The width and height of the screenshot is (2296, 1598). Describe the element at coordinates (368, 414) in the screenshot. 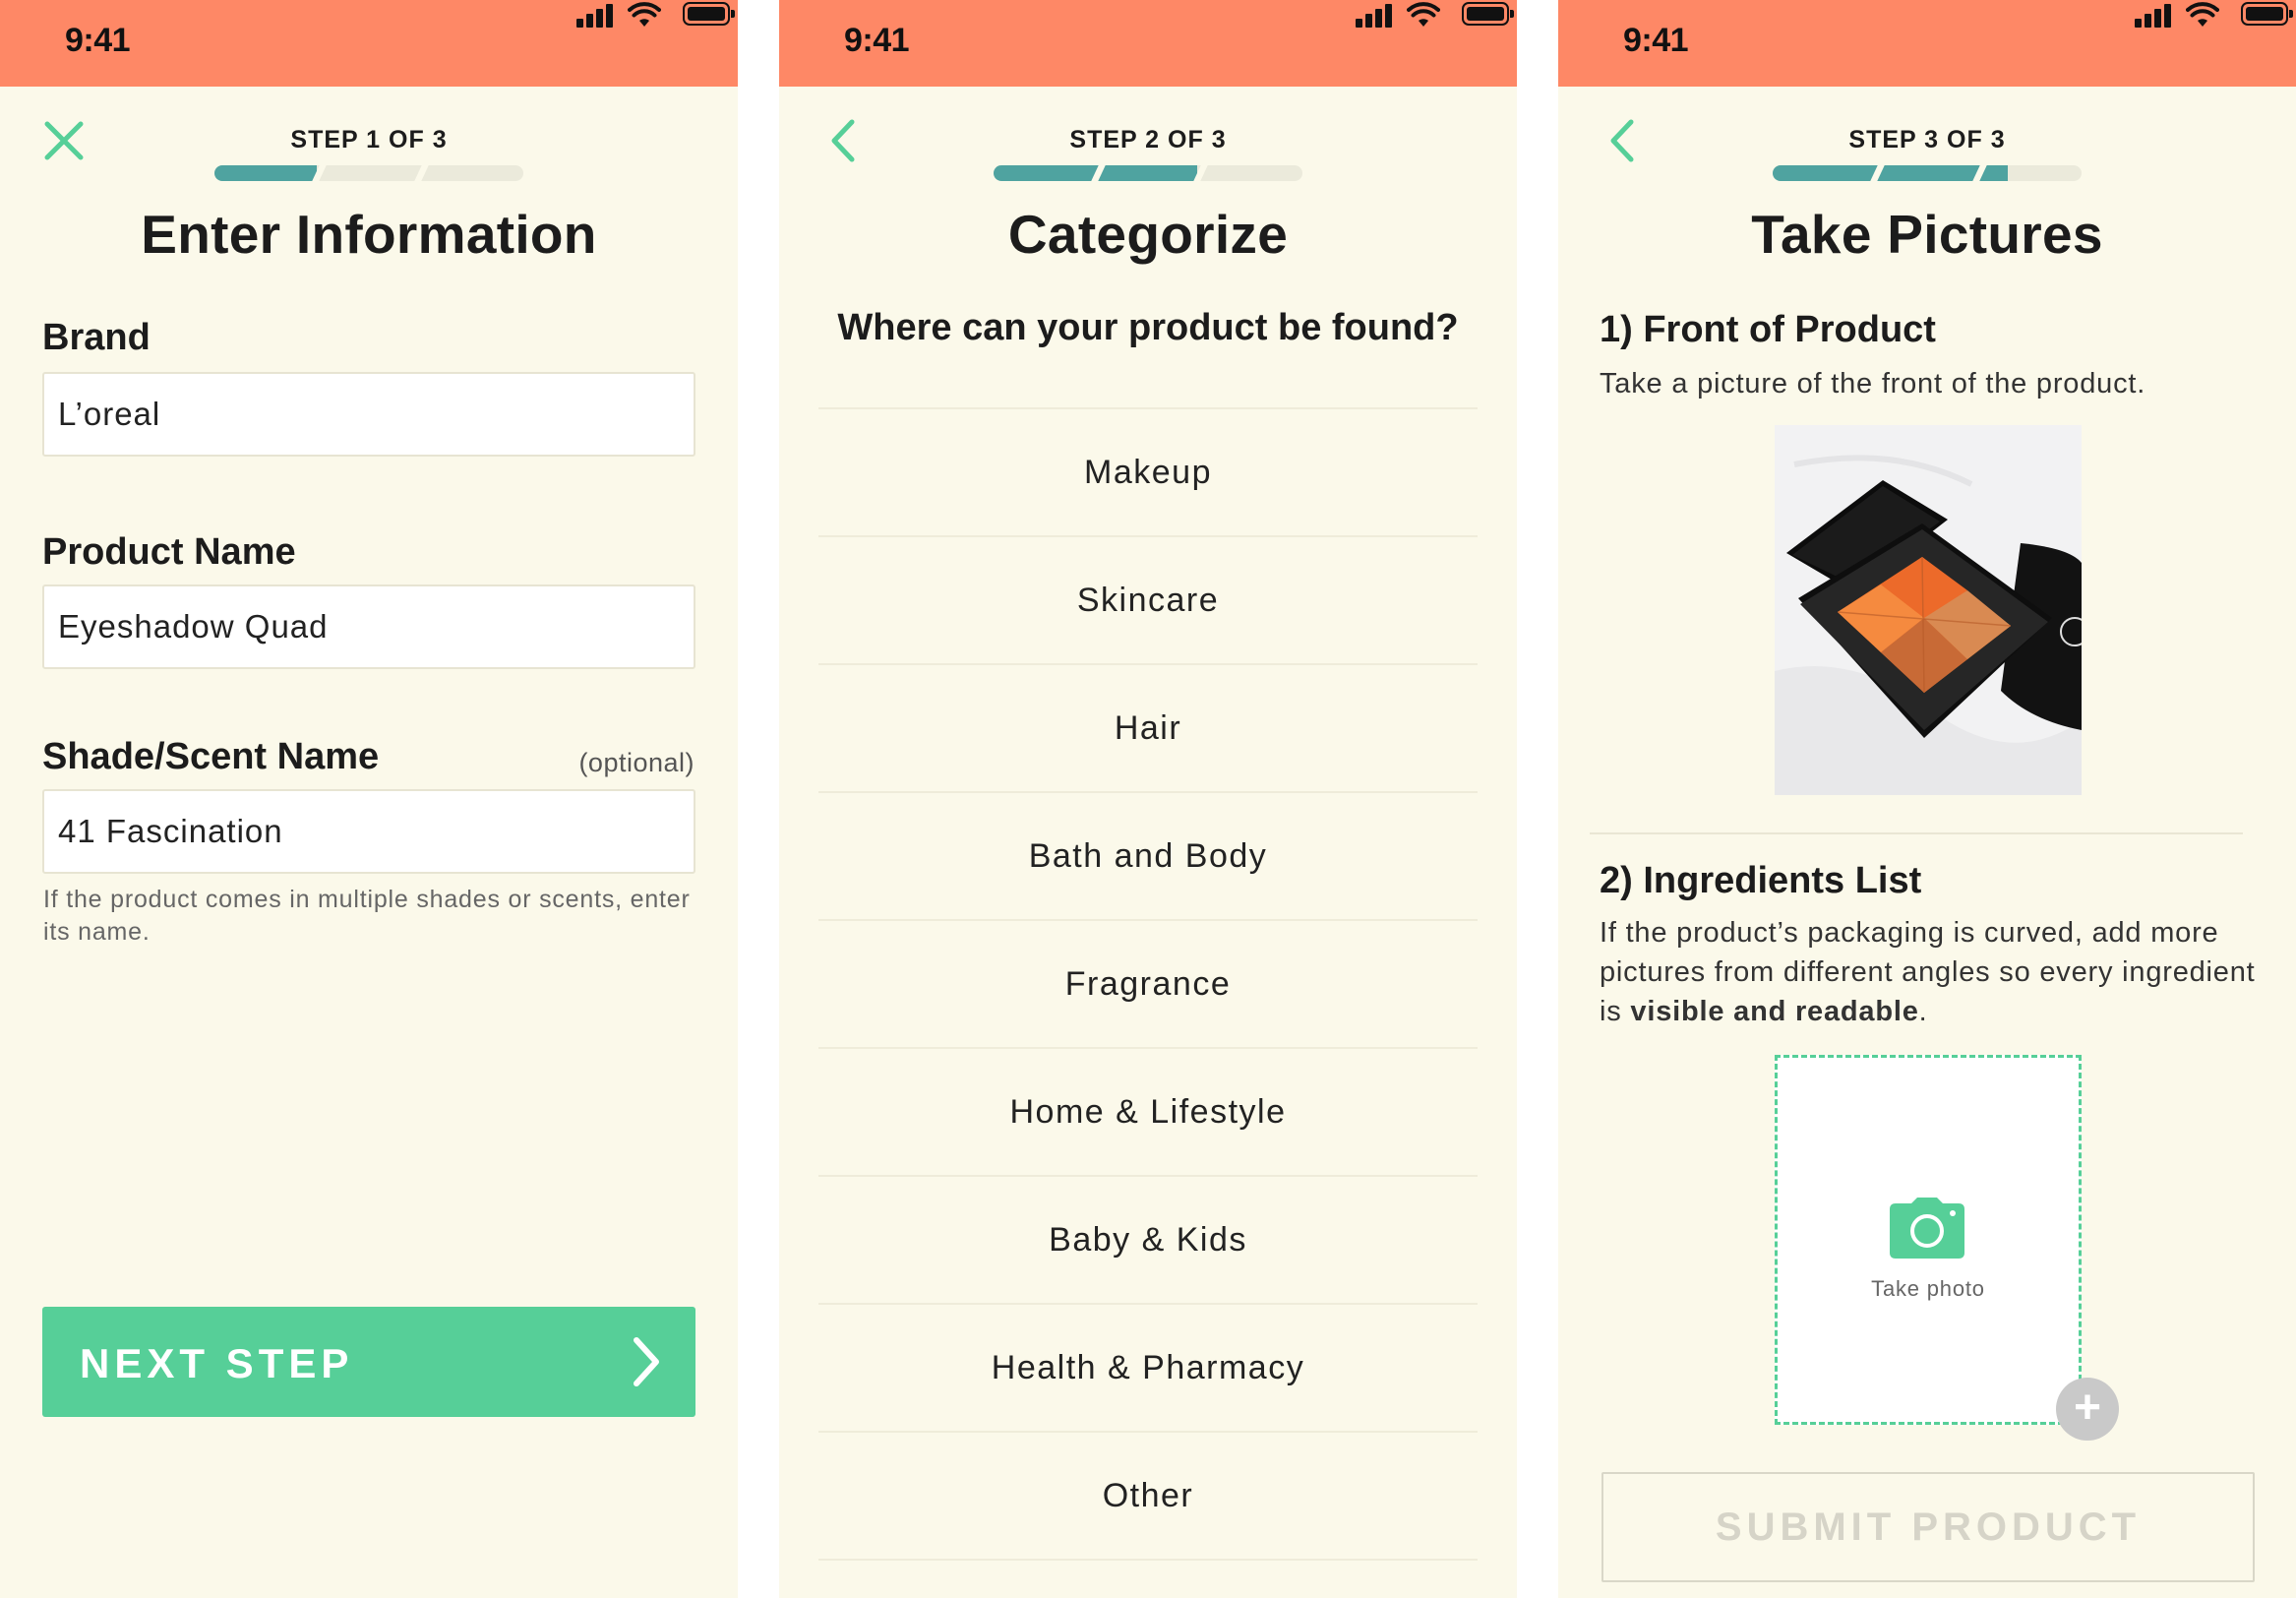

I see `brand-input` at that location.